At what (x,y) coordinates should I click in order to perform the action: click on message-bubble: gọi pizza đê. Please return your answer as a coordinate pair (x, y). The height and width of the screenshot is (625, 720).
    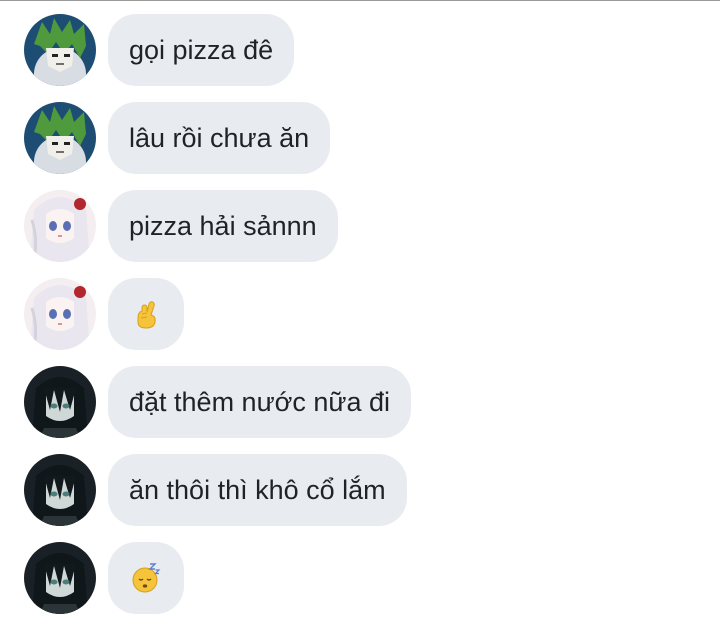
    Looking at the image, I should click on (201, 50).